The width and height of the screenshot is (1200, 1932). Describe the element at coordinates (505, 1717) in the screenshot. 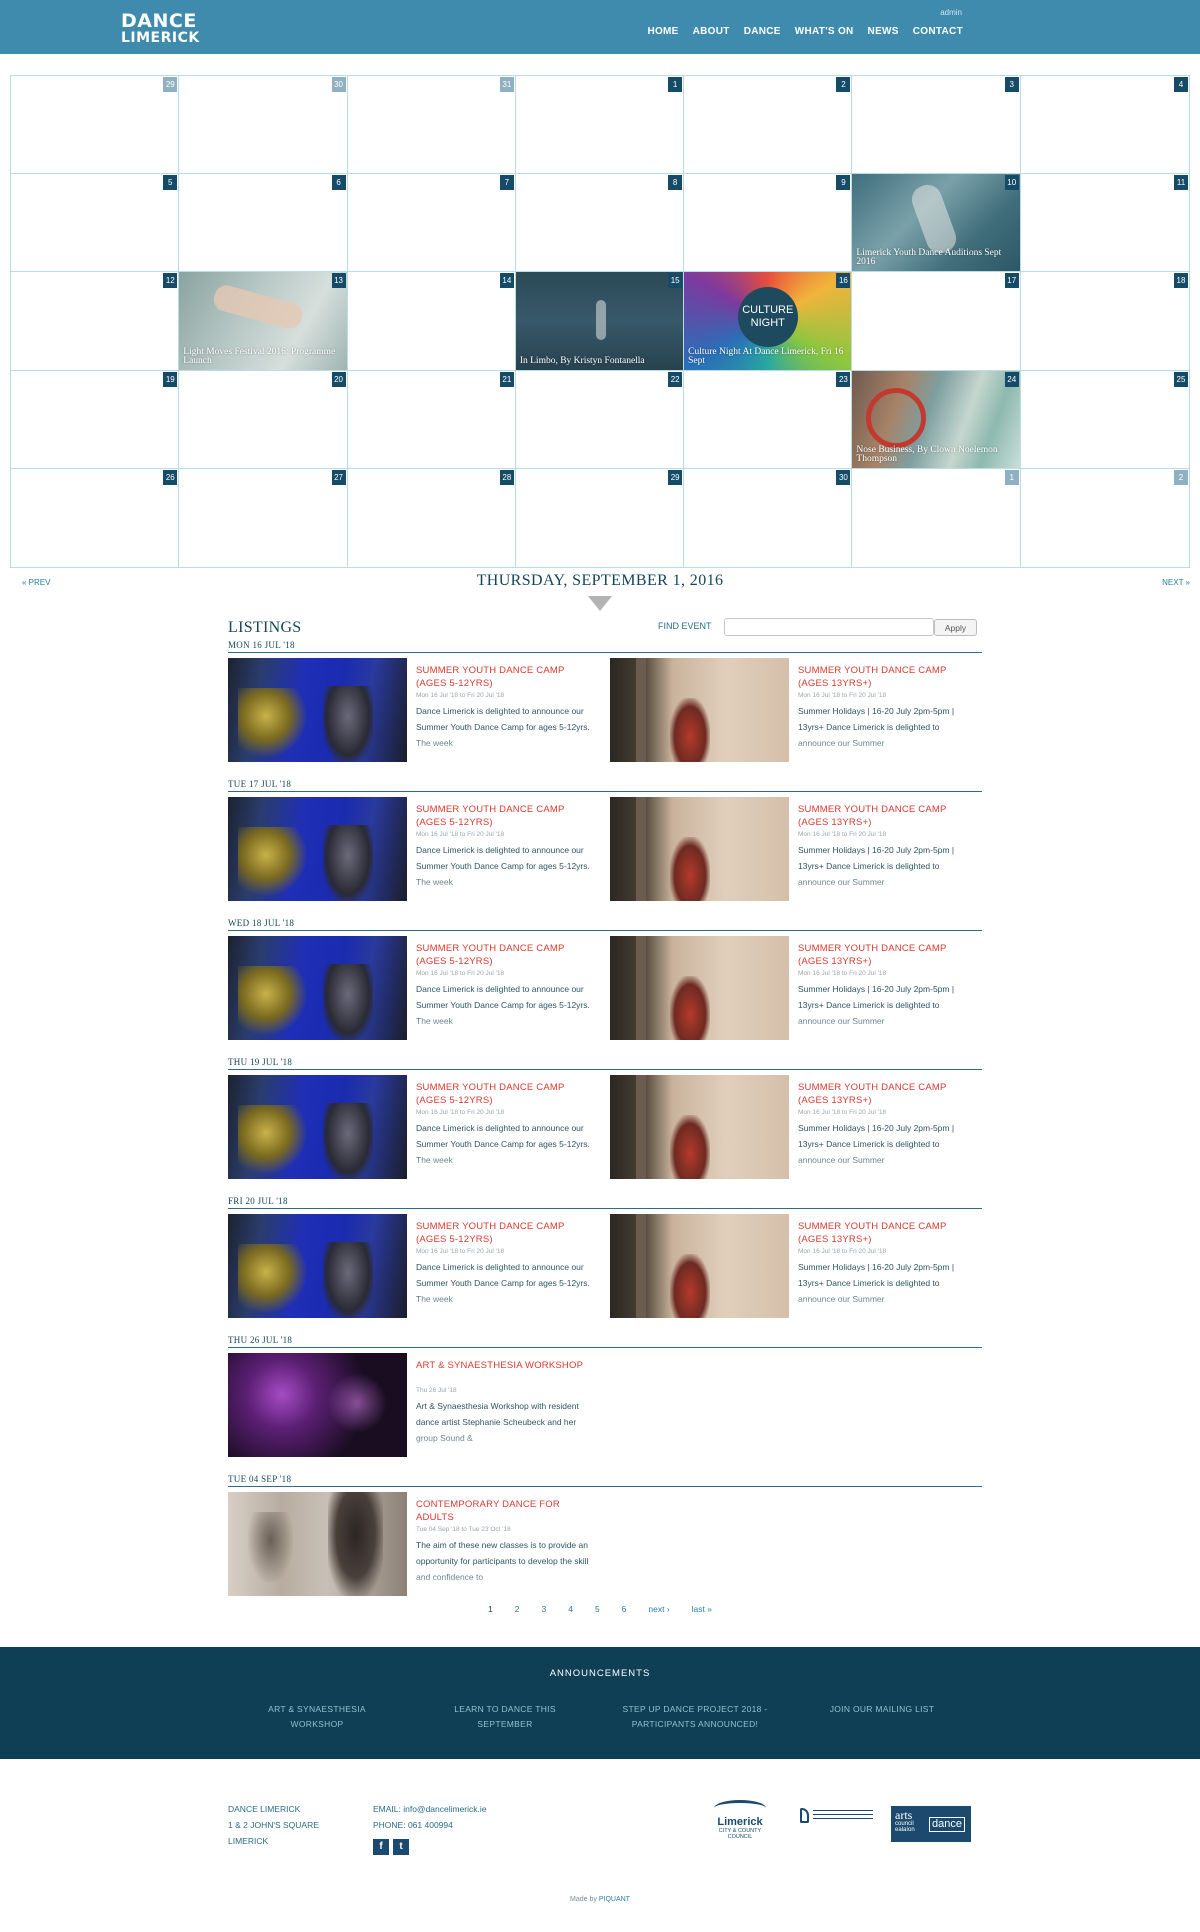

I see `announcement-link: LEARN TO DANCE THIS SEPTEMBER` at that location.